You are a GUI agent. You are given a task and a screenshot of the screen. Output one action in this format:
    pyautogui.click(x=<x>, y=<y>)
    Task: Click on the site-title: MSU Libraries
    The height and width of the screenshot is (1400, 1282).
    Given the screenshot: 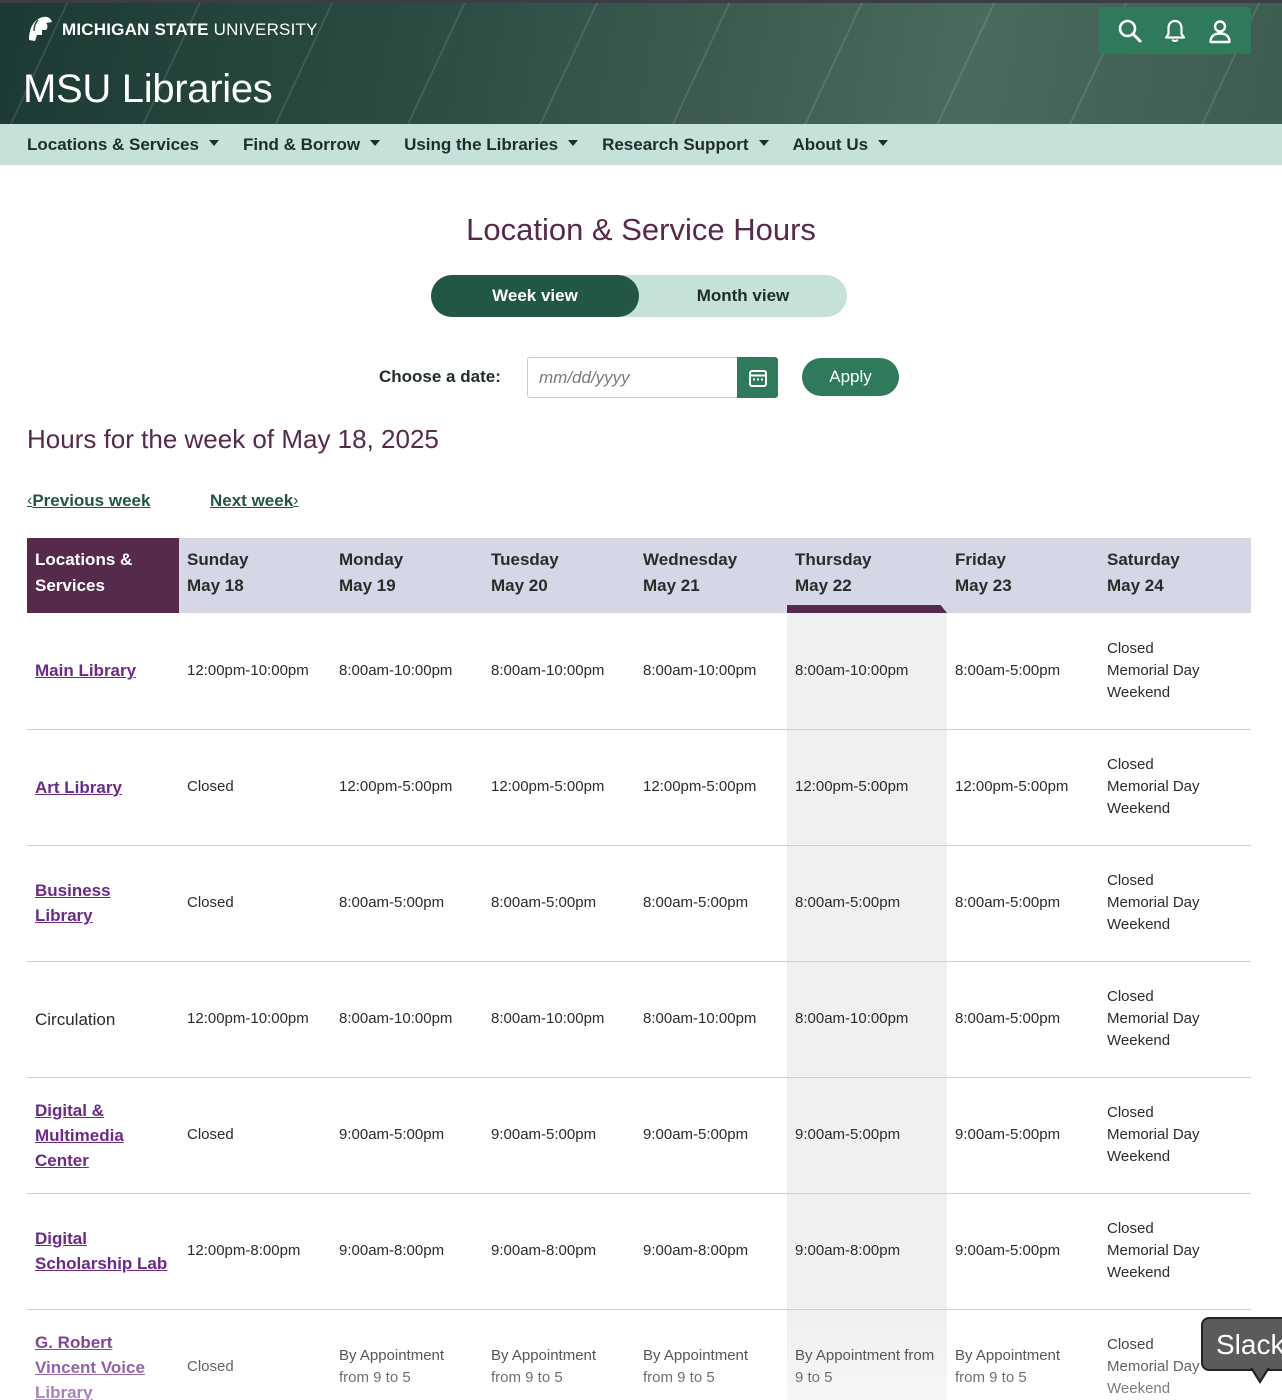 What is the action you would take?
    pyautogui.click(x=148, y=89)
    